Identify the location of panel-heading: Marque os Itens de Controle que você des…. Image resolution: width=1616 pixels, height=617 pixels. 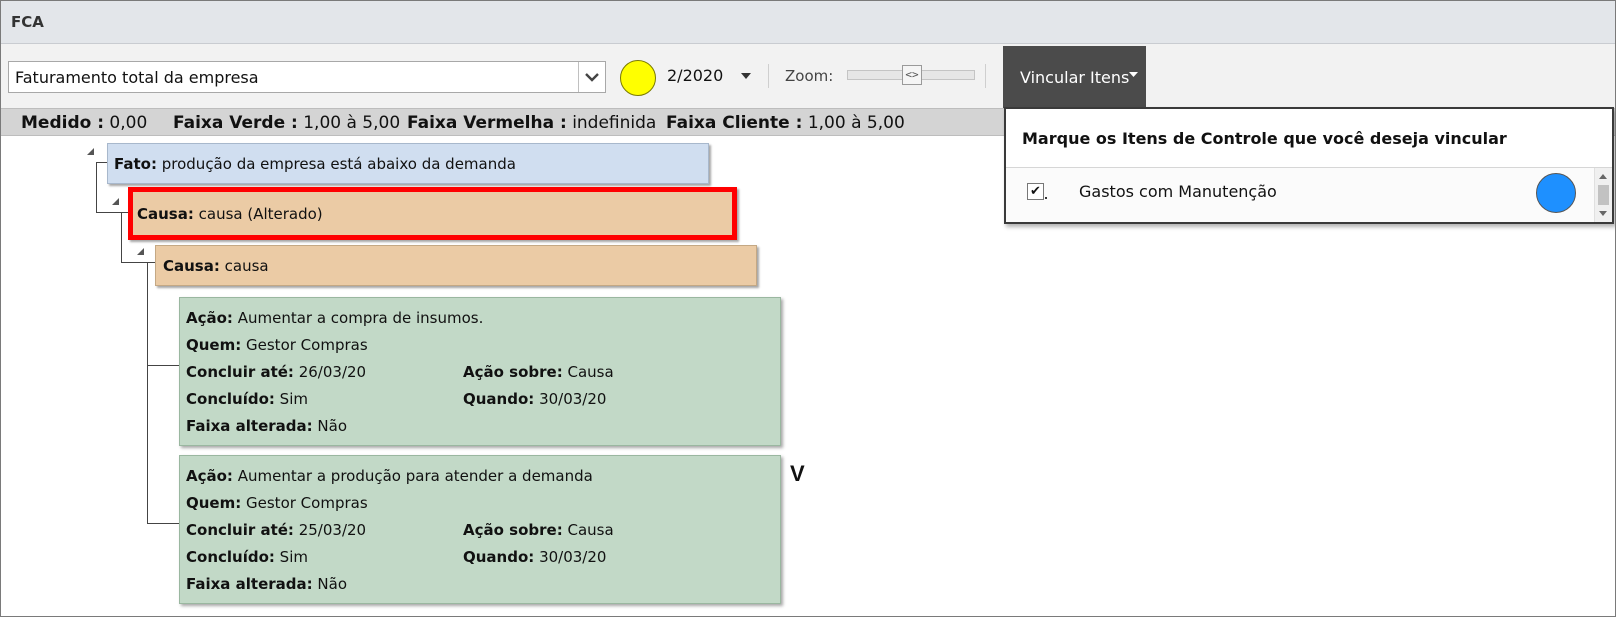
(1264, 138).